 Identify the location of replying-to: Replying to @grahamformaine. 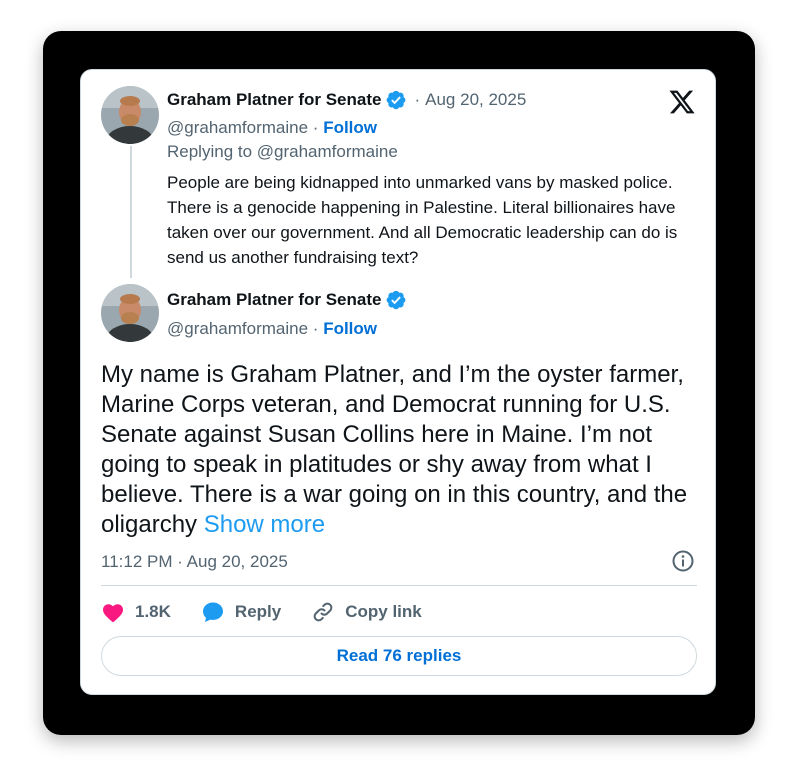
(282, 152).